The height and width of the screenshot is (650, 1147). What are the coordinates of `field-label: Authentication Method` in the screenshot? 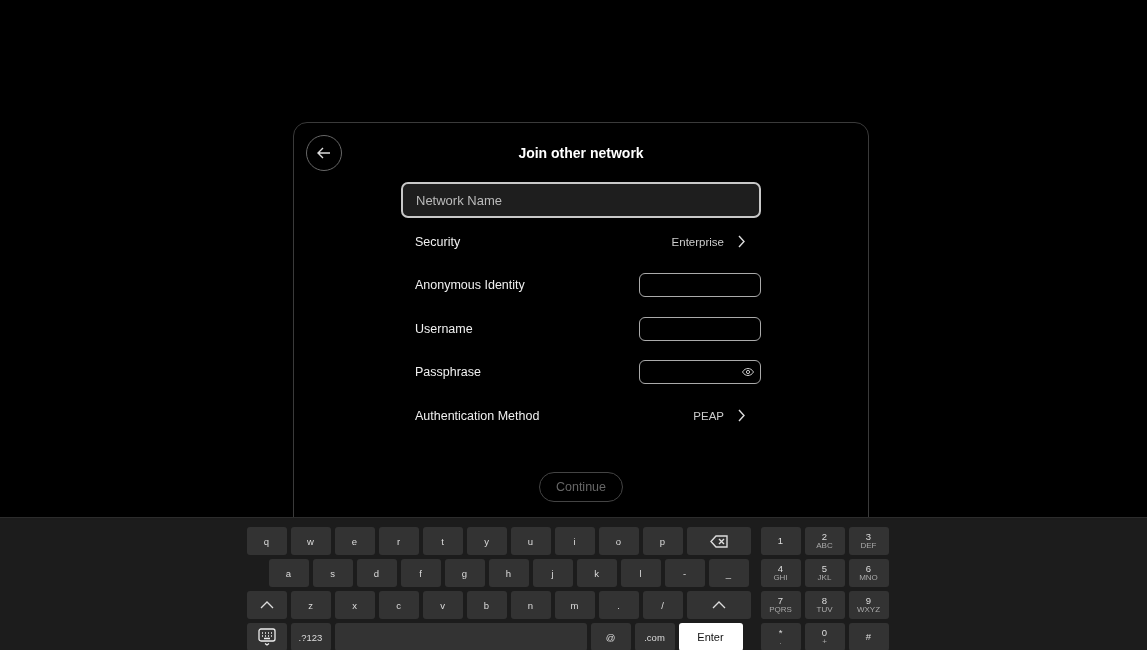 It's located at (477, 415).